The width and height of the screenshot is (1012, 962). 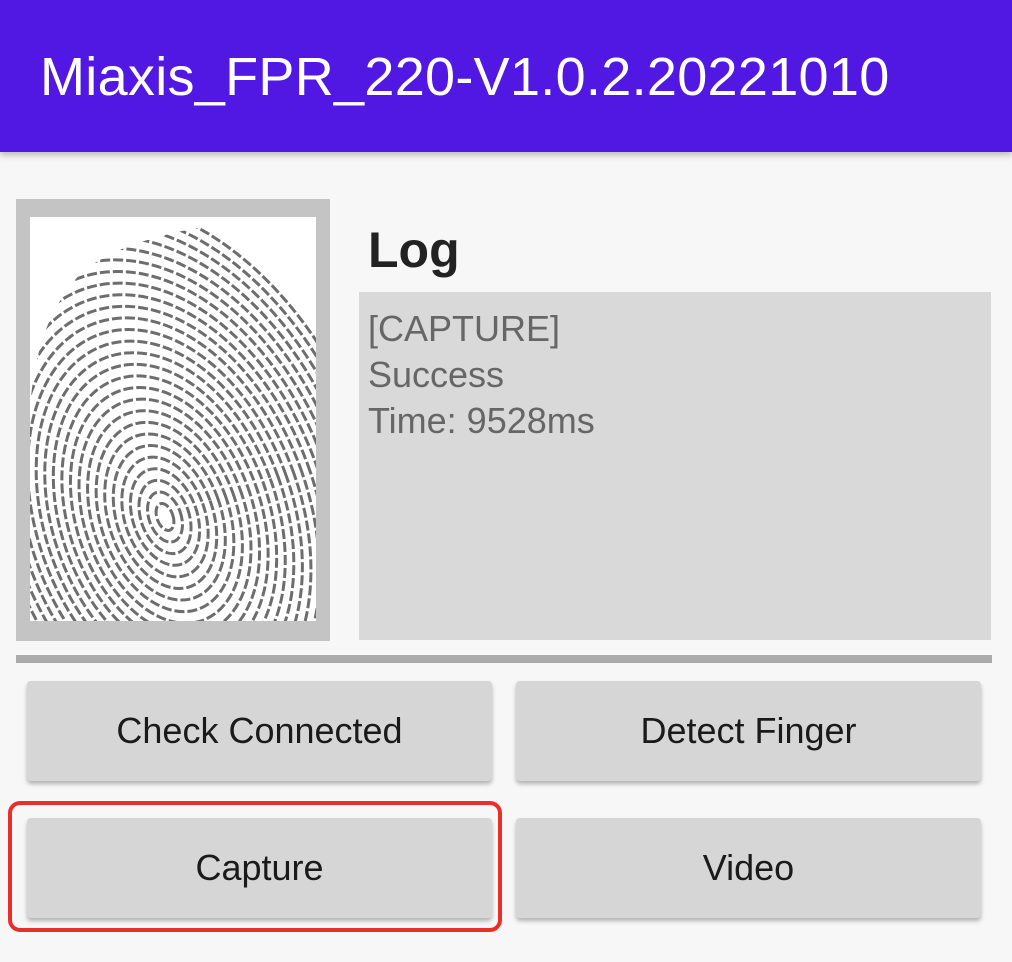 I want to click on check-connected-label: Check Connected, so click(x=259, y=730).